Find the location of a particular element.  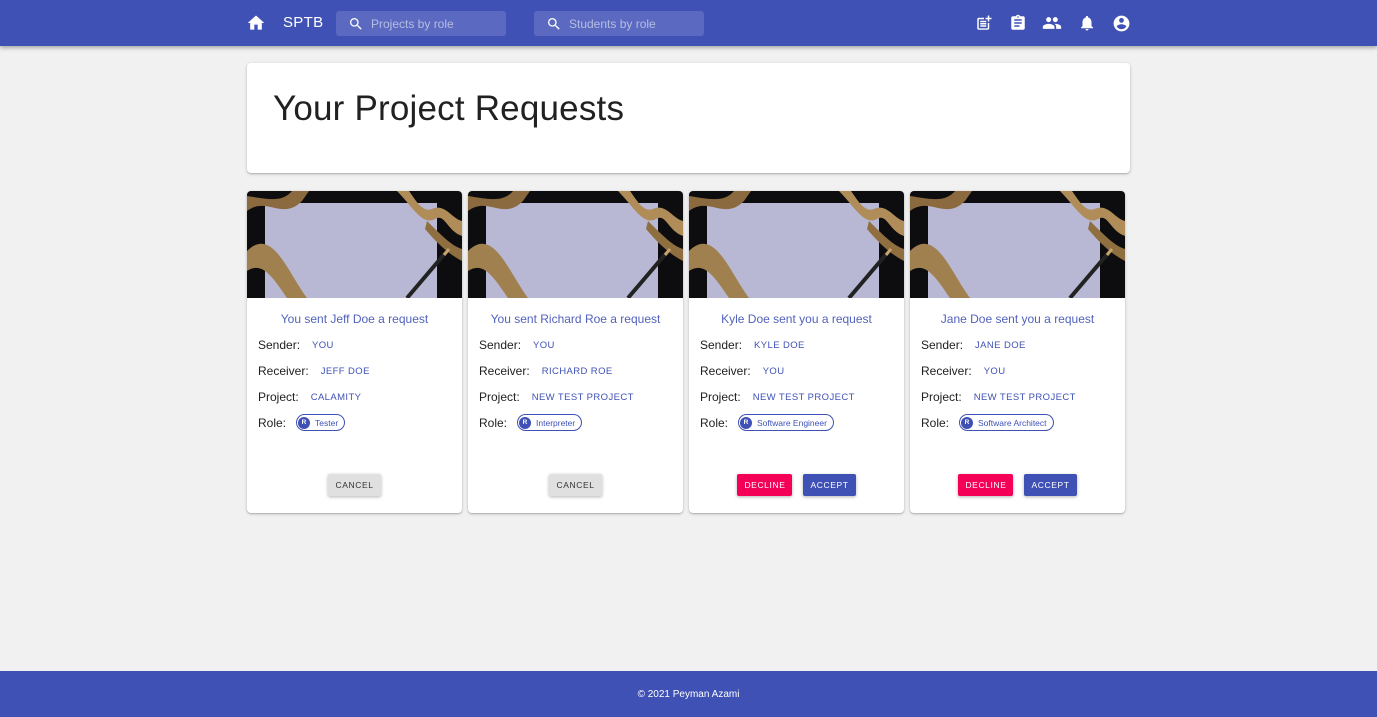

footer-copyright: © 2021 Peyman Azami is located at coordinates (688, 694).